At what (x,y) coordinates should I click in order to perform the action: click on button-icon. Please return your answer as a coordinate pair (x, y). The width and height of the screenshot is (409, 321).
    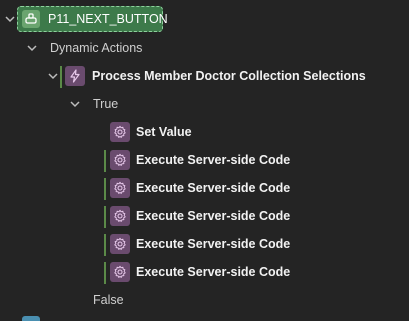
    Looking at the image, I should click on (31, 19).